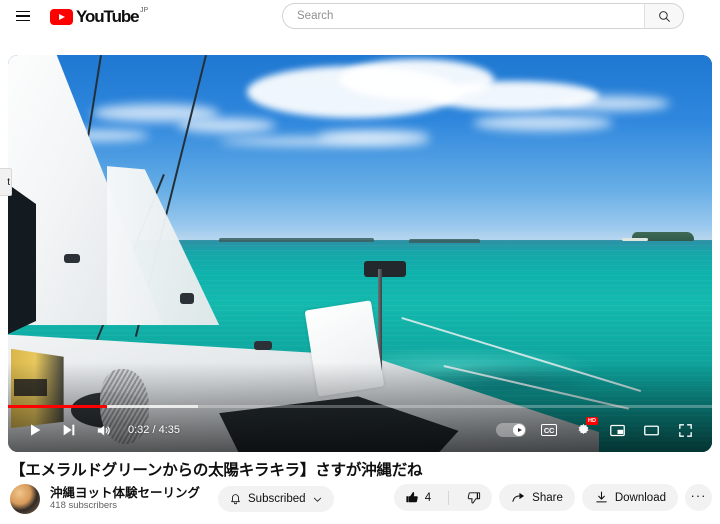 The height and width of the screenshot is (524, 720). I want to click on theater-icon, so click(651, 430).